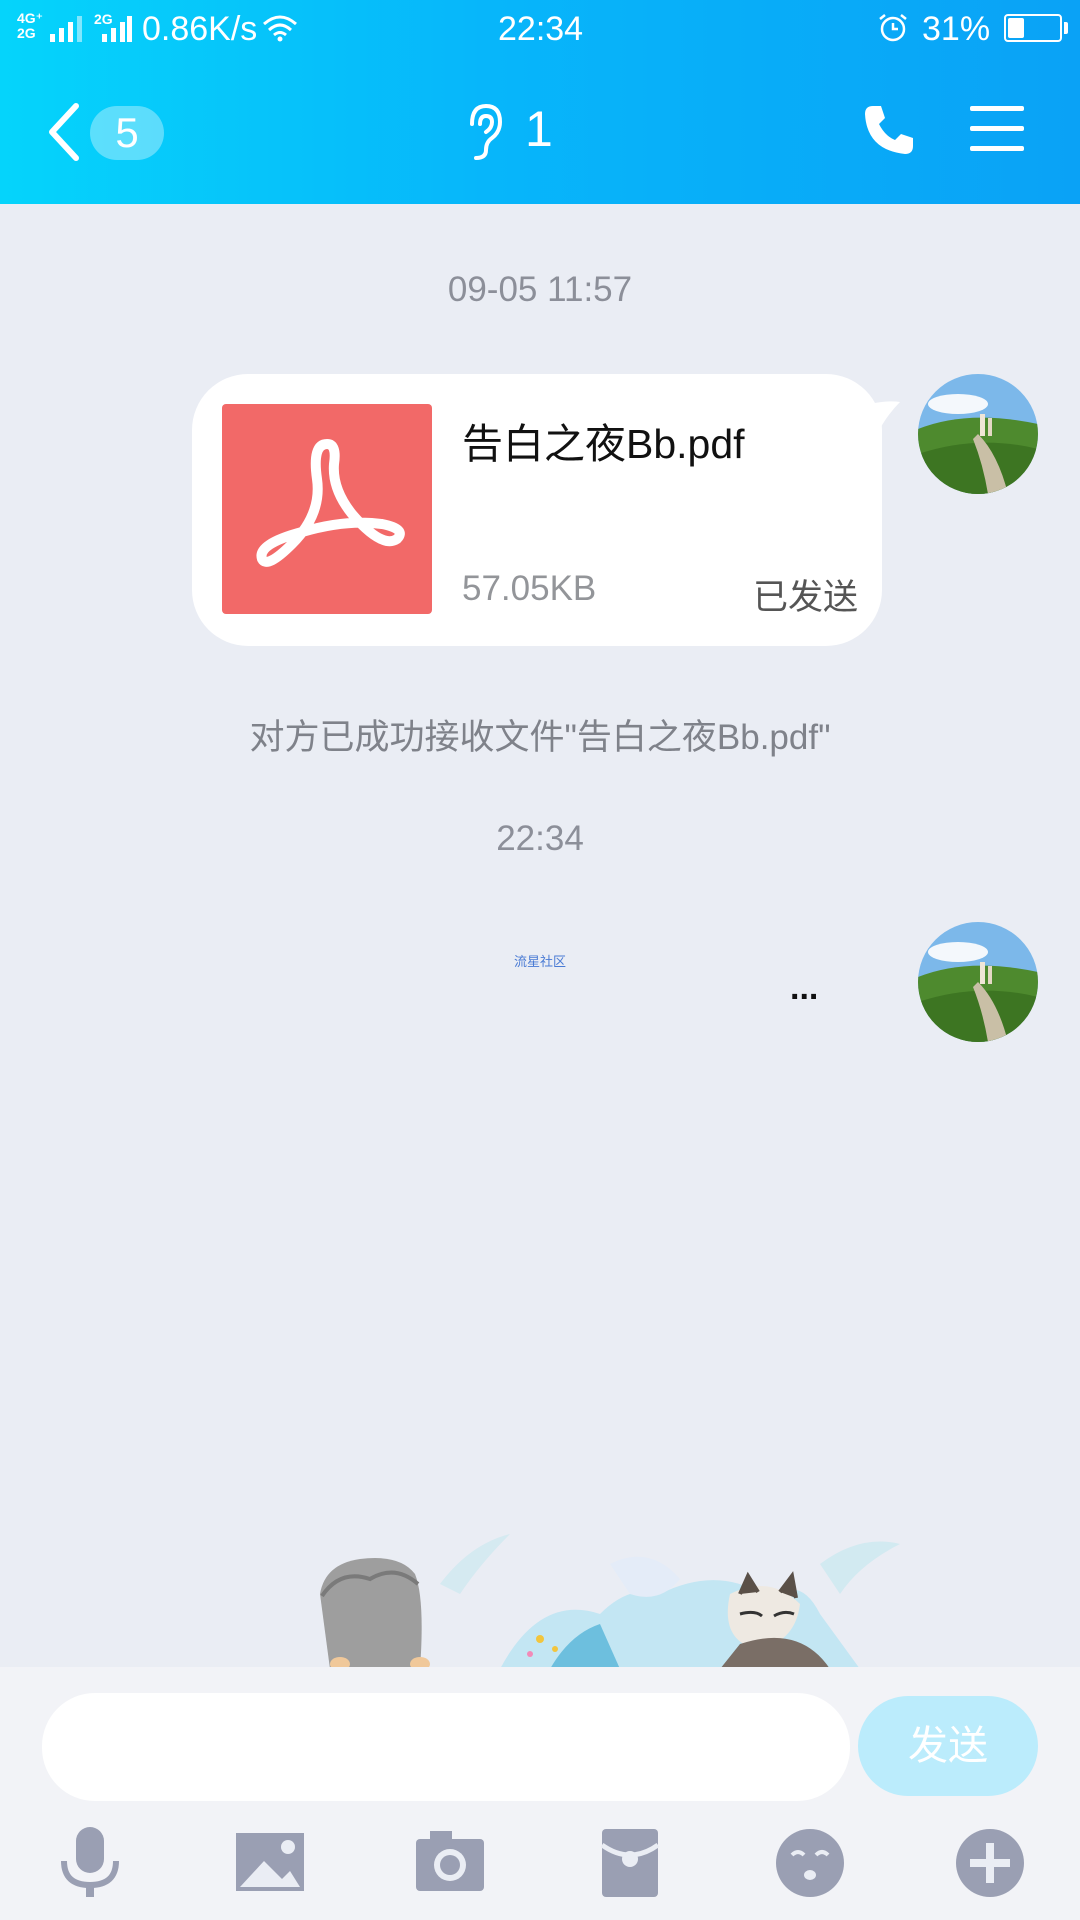 This screenshot has width=1080, height=1920. I want to click on message-input, so click(446, 1747).